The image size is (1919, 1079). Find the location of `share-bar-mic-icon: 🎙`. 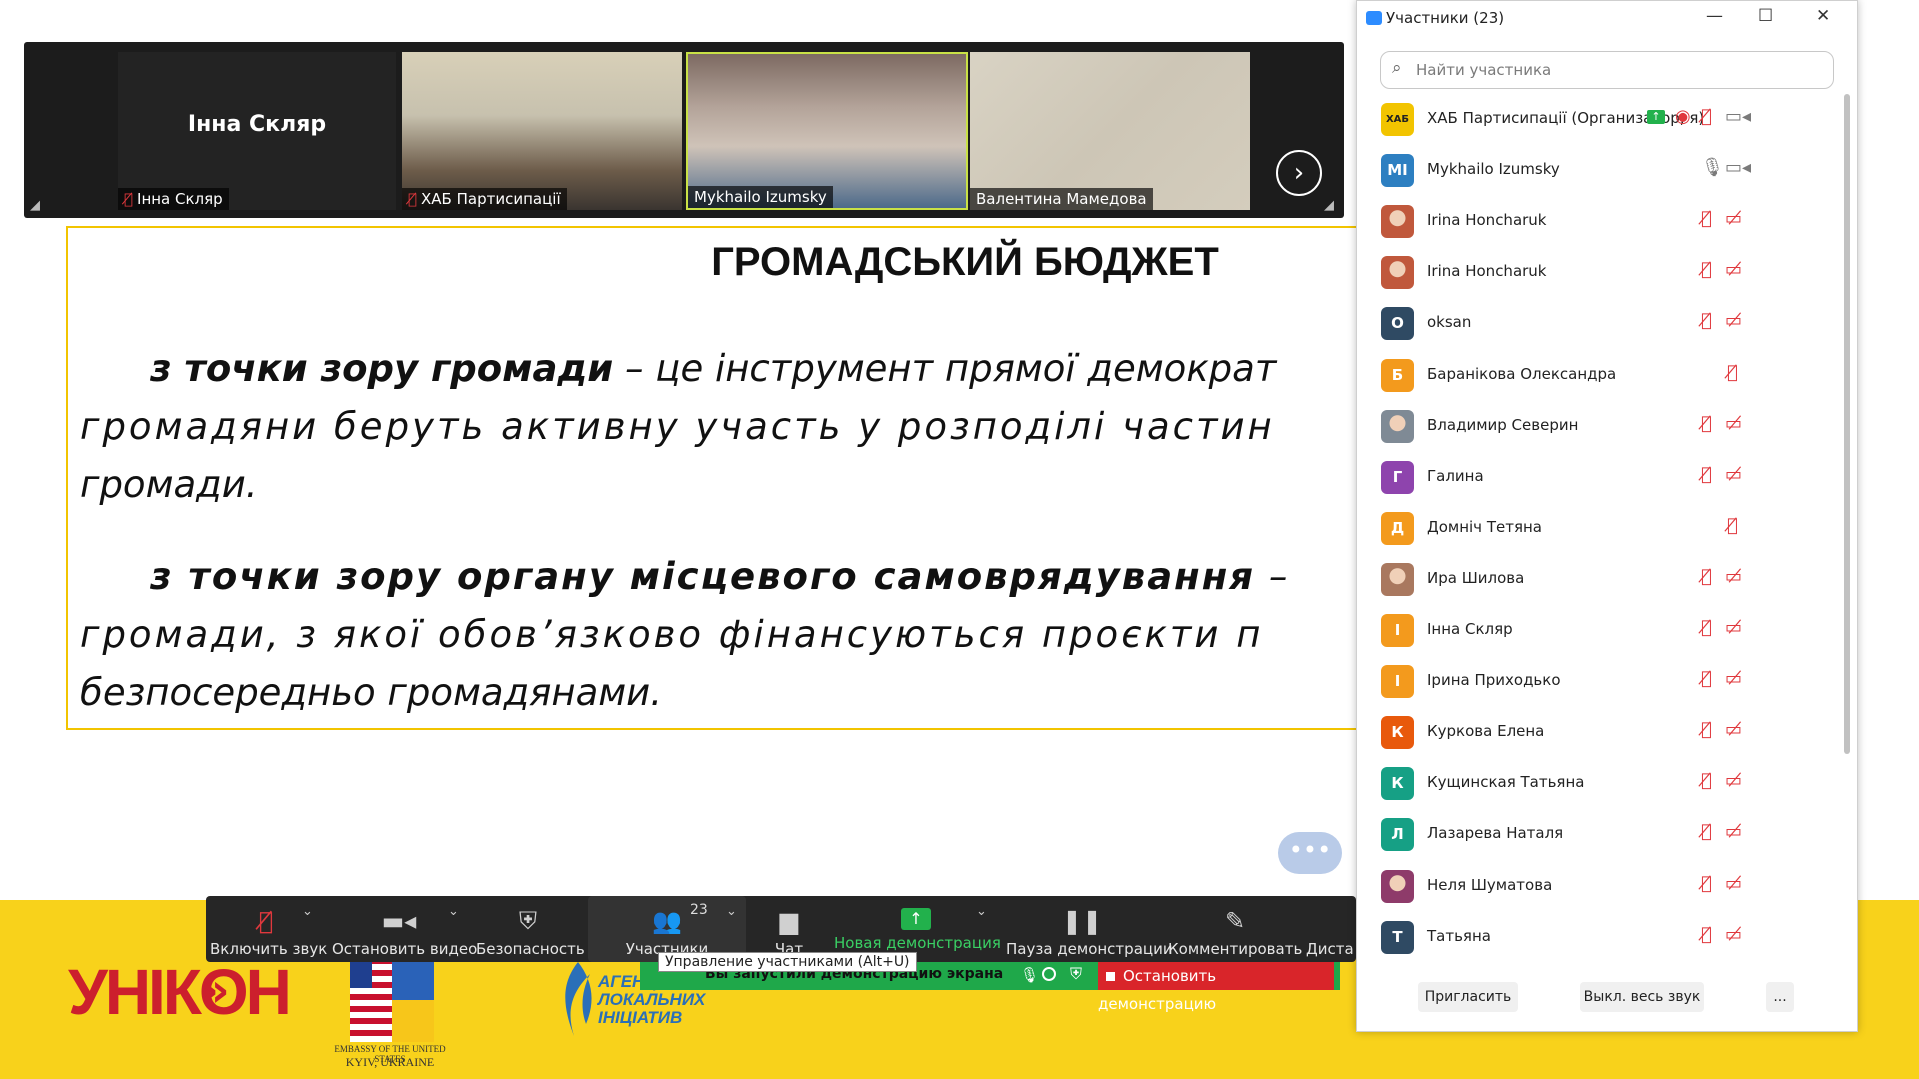

share-bar-mic-icon: 🎙 is located at coordinates (1029, 975).